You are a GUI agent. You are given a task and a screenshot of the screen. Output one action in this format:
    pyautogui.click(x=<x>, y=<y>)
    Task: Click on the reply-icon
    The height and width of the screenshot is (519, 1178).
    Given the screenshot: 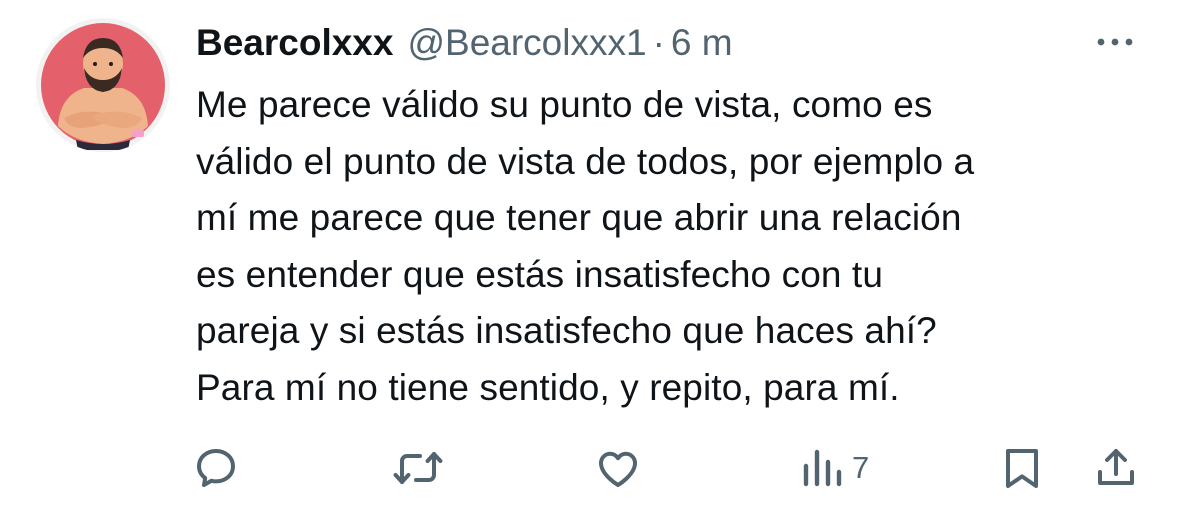 What is the action you would take?
    pyautogui.click(x=216, y=468)
    